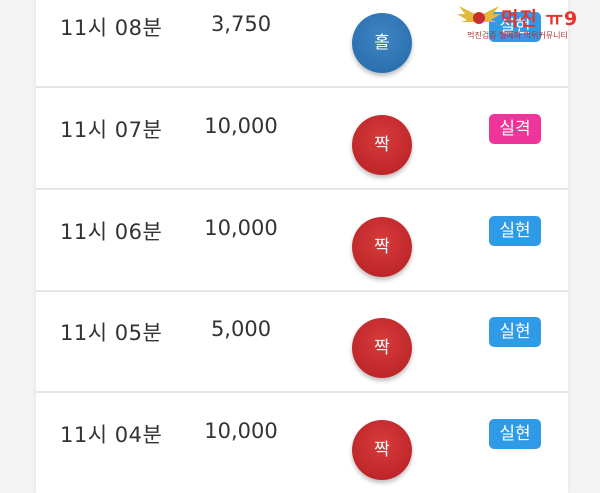 Image resolution: width=600 pixels, height=493 pixels. I want to click on result-ball: 홀, so click(382, 43).